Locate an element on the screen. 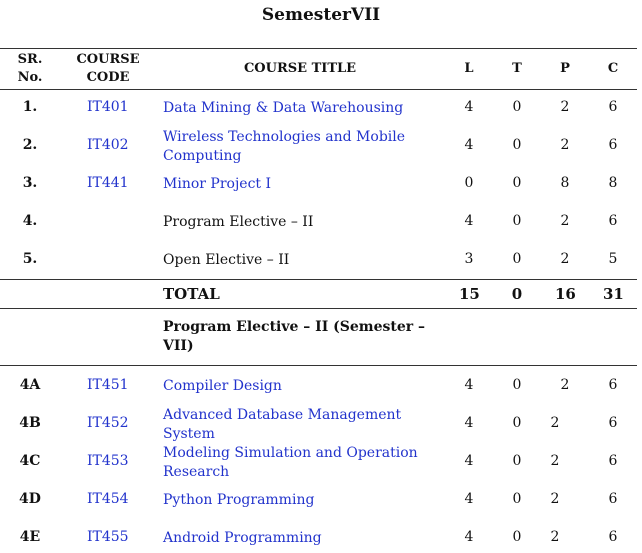  course-row-title-line: Program Elective – II is located at coordinates (238, 222).